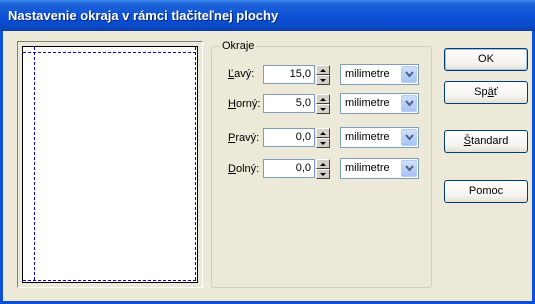 The image size is (535, 304). I want to click on top-margin-label: Horný:, so click(244, 104).